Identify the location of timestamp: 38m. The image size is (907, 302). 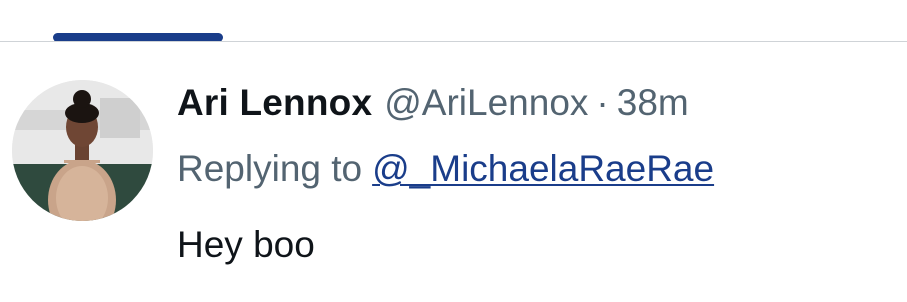
(653, 103).